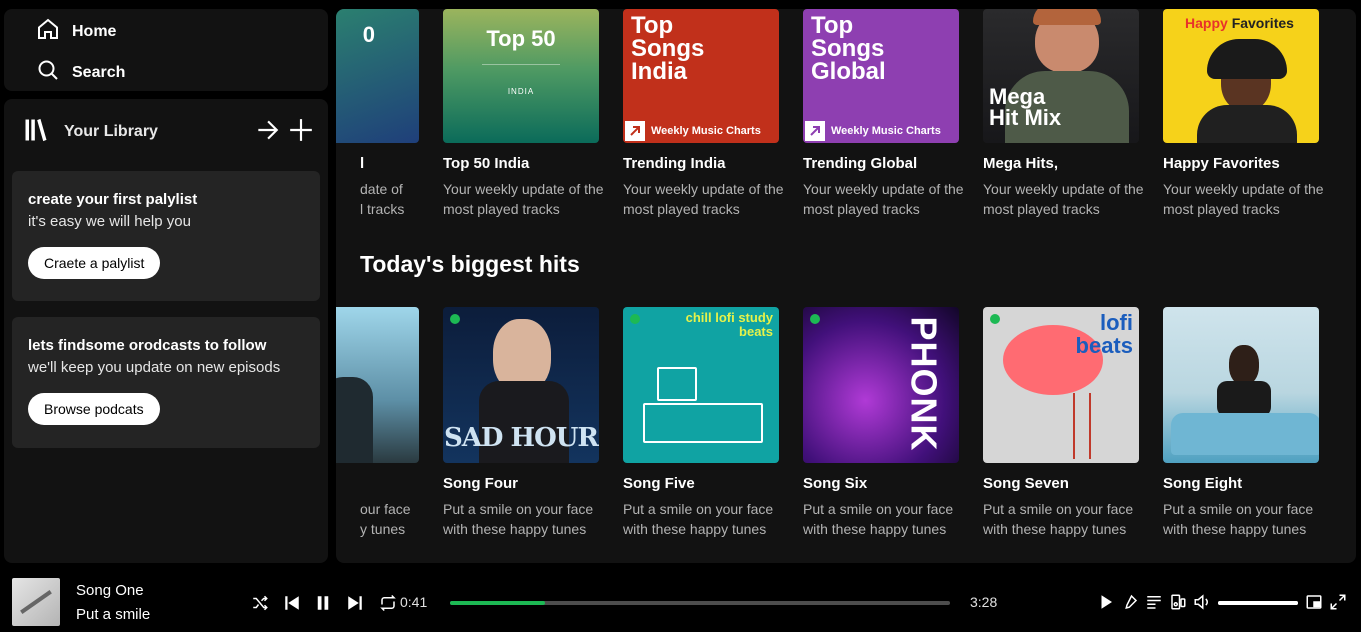 This screenshot has height=632, width=1361. I want to click on browse-podcasts-button: Browse podcats, so click(94, 409).